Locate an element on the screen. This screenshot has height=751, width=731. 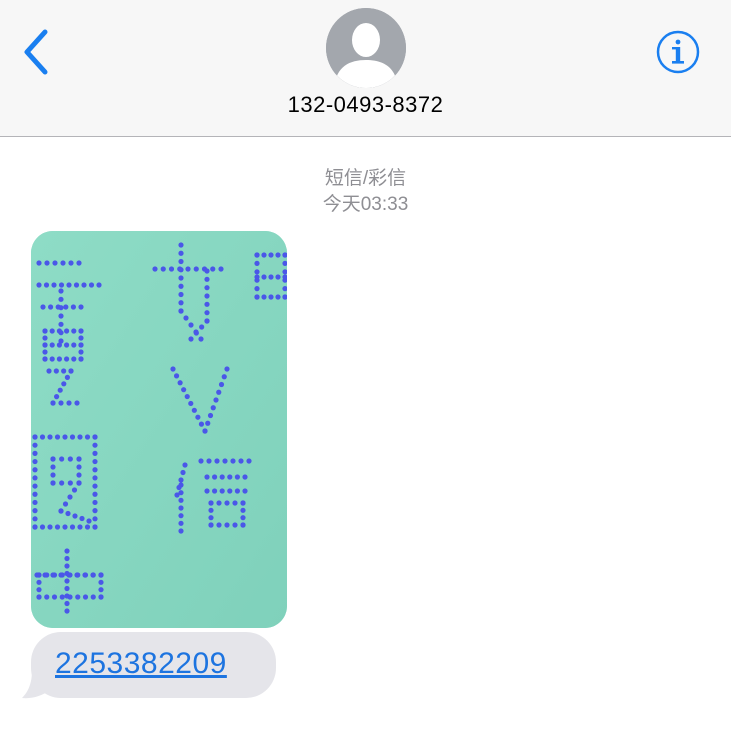
person-silhouette-icon is located at coordinates (366, 48).